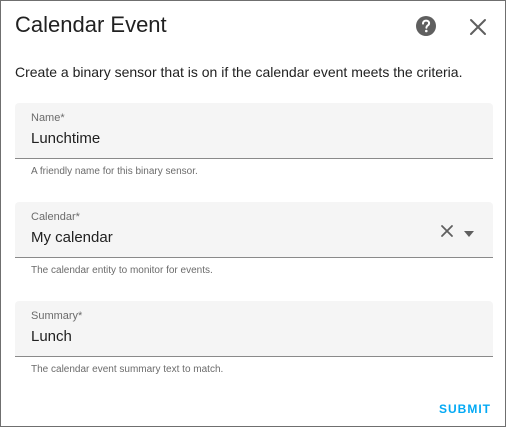  I want to click on close-icon, so click(478, 27).